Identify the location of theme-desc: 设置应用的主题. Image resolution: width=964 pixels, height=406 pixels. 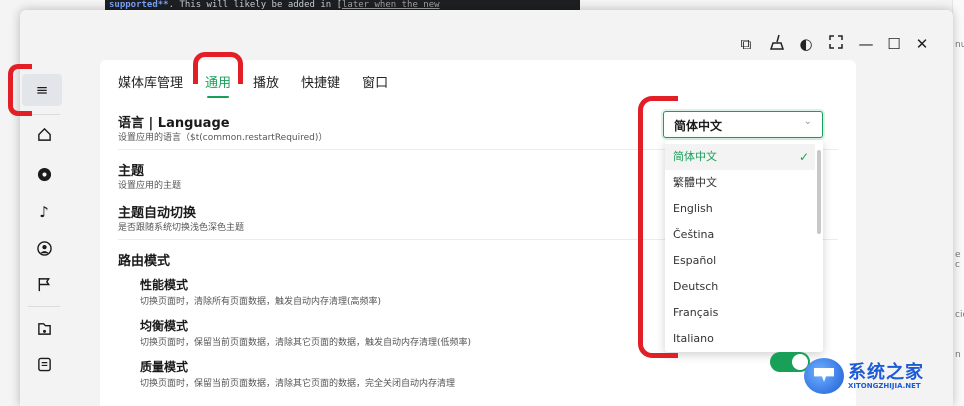
(150, 186).